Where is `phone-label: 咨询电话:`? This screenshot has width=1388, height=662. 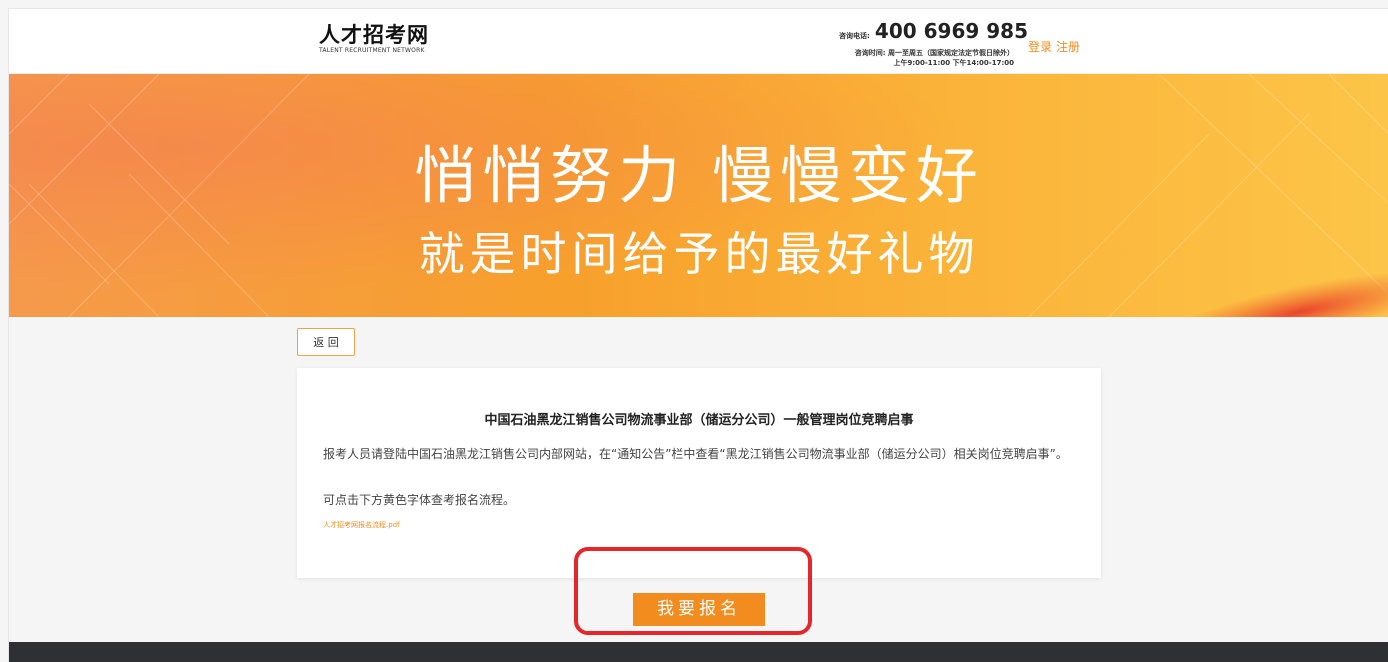 phone-label: 咨询电话: is located at coordinates (854, 36).